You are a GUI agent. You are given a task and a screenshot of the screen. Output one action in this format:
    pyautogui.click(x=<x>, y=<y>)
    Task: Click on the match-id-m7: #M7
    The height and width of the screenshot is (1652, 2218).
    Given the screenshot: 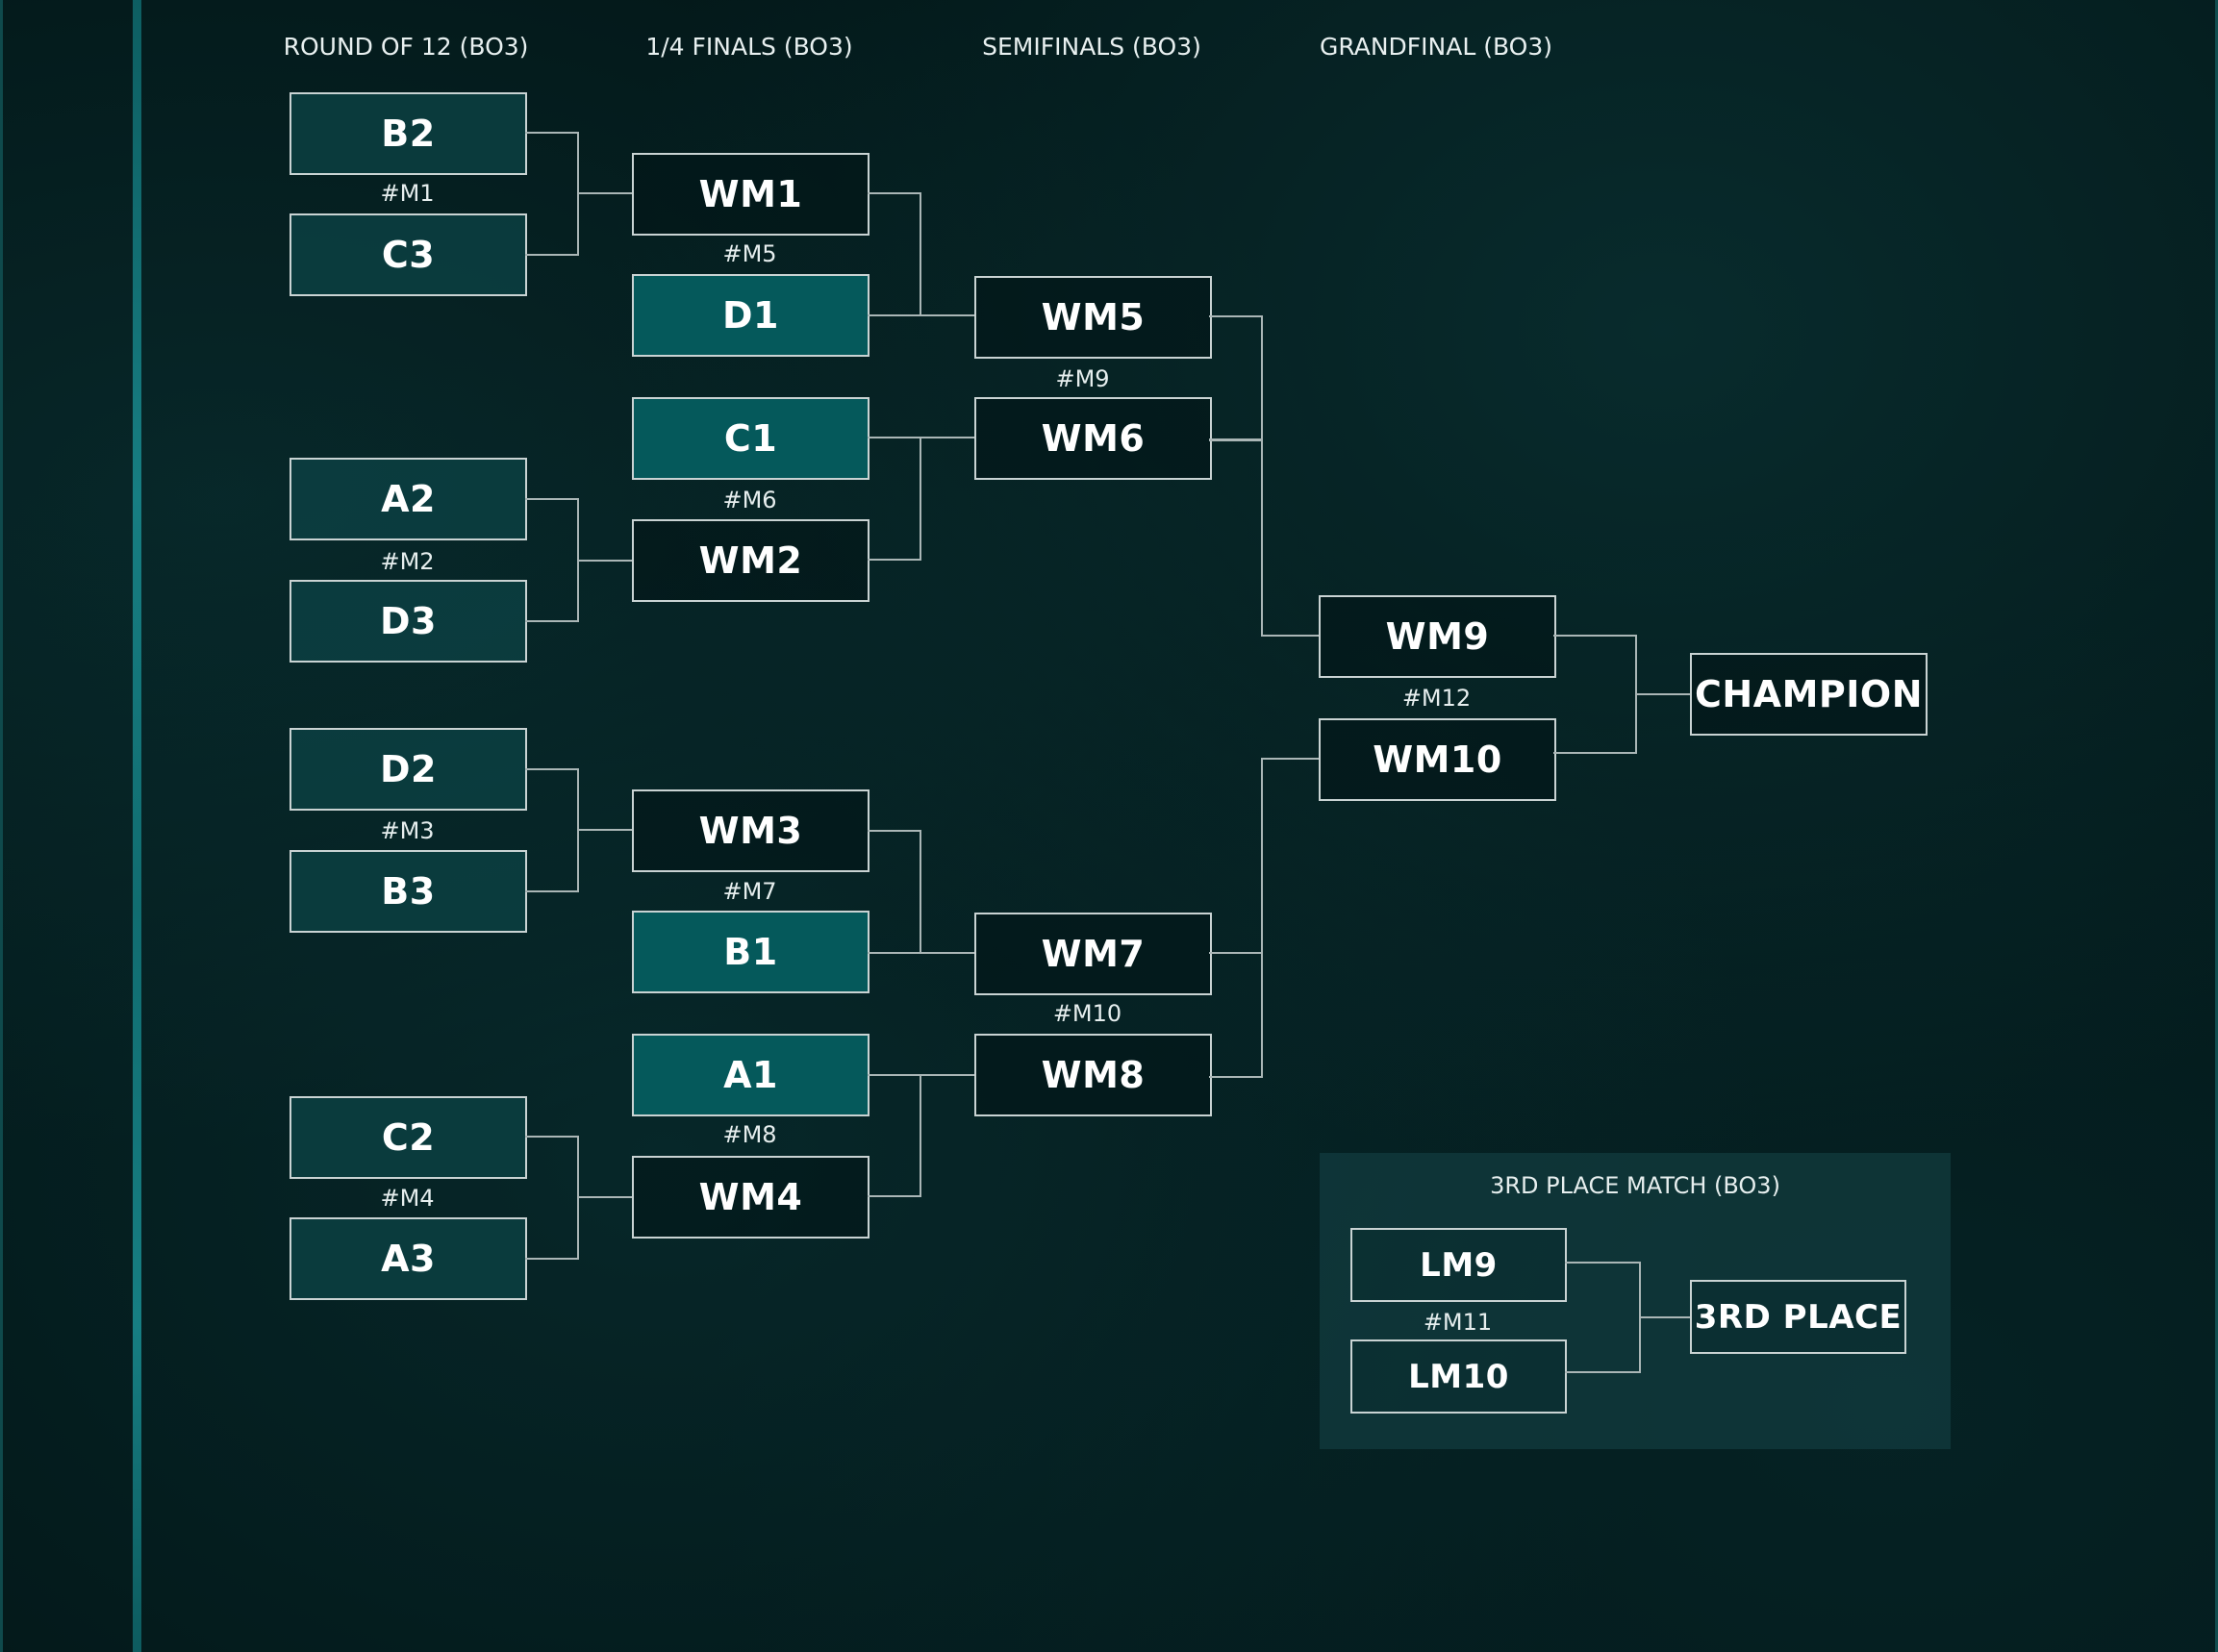 What is the action you would take?
    pyautogui.click(x=749, y=892)
    